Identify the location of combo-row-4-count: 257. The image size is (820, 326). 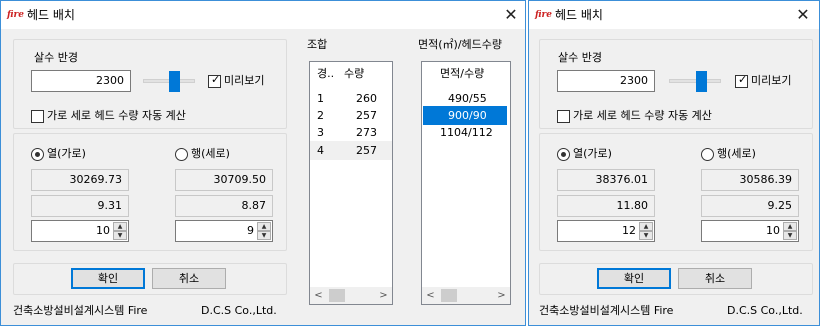
(366, 150).